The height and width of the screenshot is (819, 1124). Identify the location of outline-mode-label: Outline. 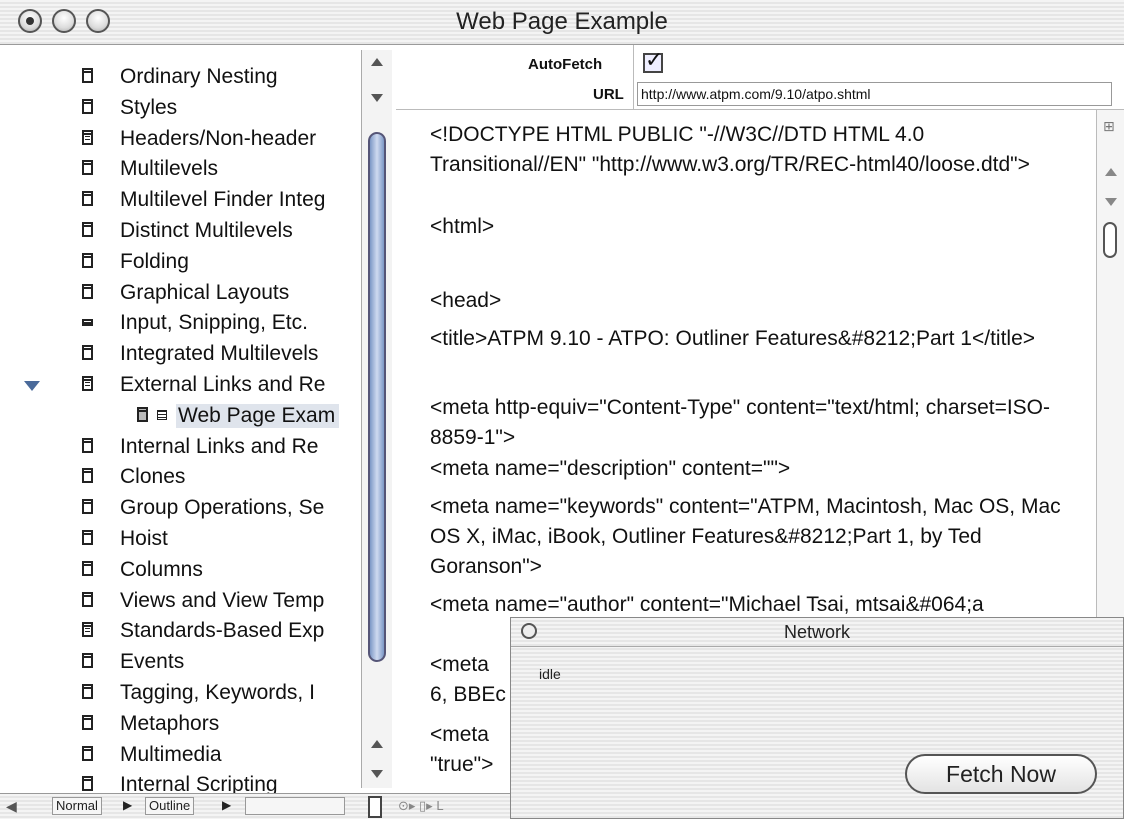
(170, 805).